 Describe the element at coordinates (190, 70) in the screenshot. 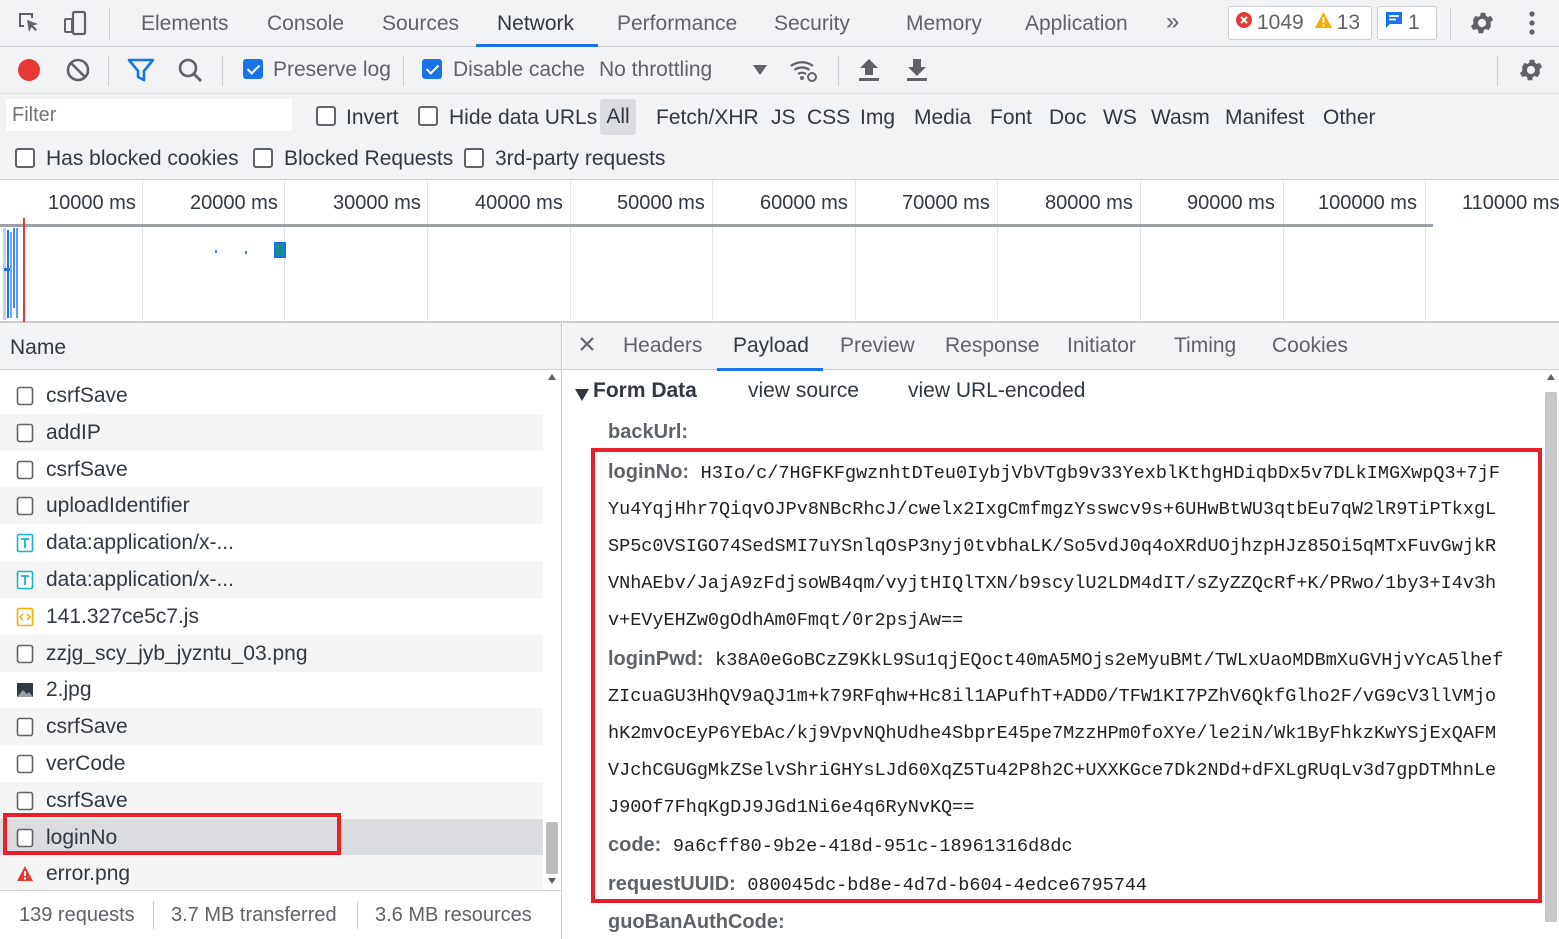

I see `search-icon` at that location.